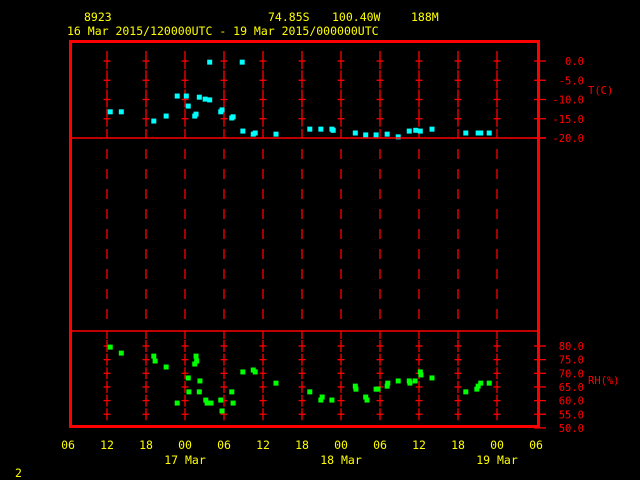  Describe the element at coordinates (568, 120) in the screenshot. I see `temperature-tick-label: -15.0` at that location.